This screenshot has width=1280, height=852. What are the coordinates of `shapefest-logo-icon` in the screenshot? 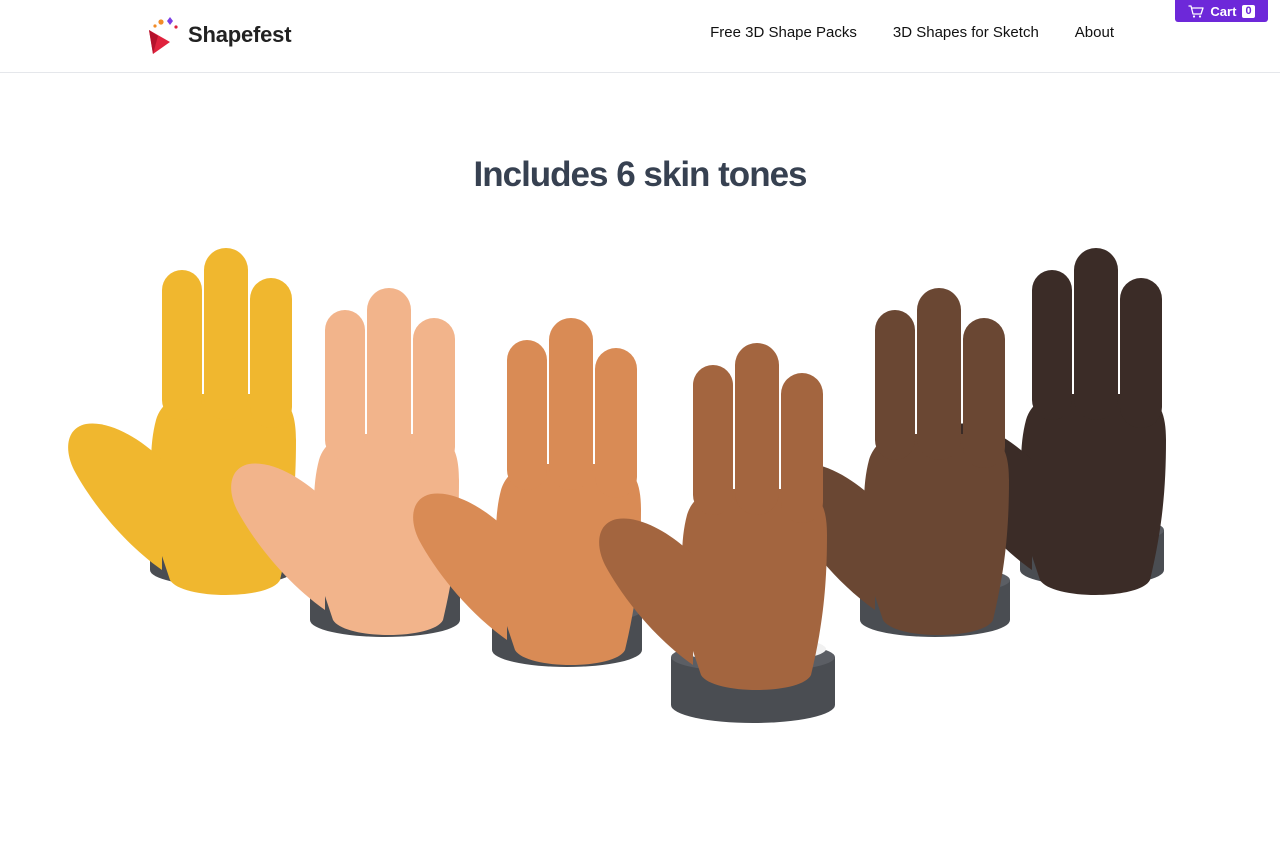 It's located at (163, 35).